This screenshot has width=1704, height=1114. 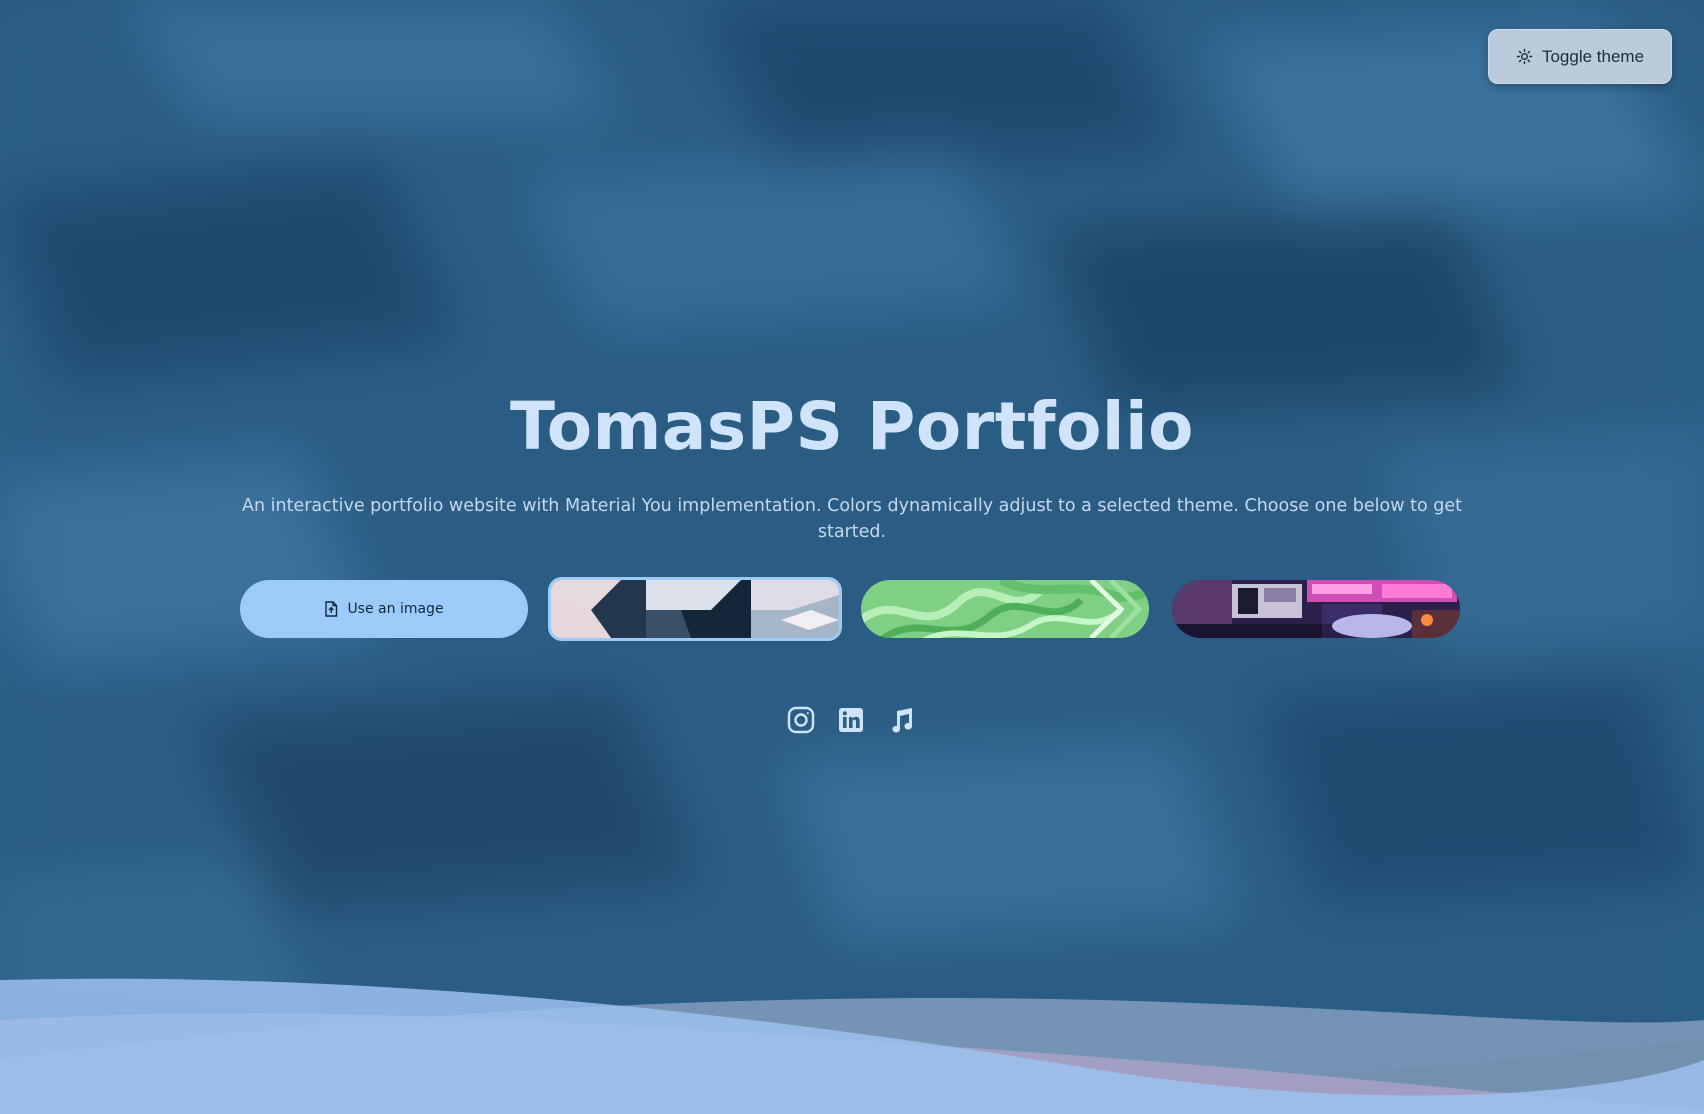 What do you see at coordinates (395, 609) in the screenshot?
I see `use-image-label: Use an image` at bounding box center [395, 609].